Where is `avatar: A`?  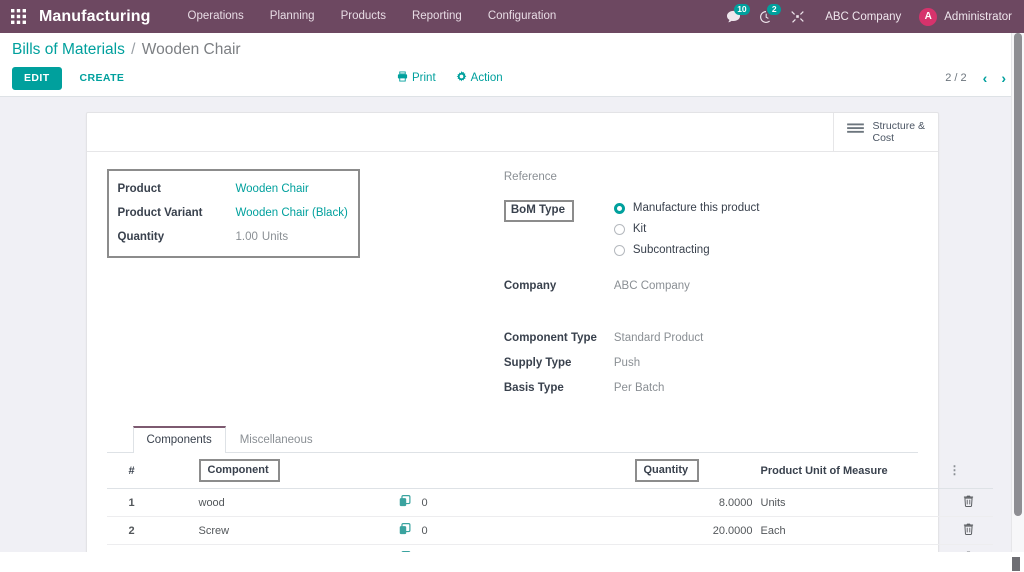 avatar: A is located at coordinates (928, 16).